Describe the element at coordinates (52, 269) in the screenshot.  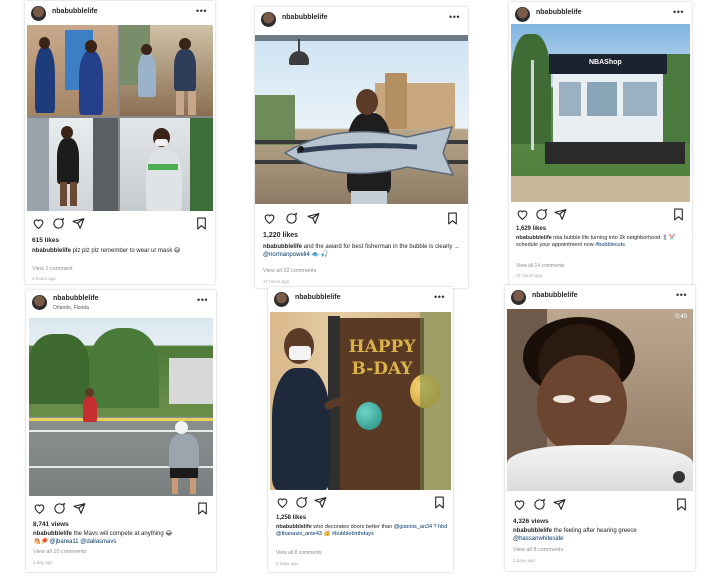
I see `view-comments-link: View 1 comment` at that location.